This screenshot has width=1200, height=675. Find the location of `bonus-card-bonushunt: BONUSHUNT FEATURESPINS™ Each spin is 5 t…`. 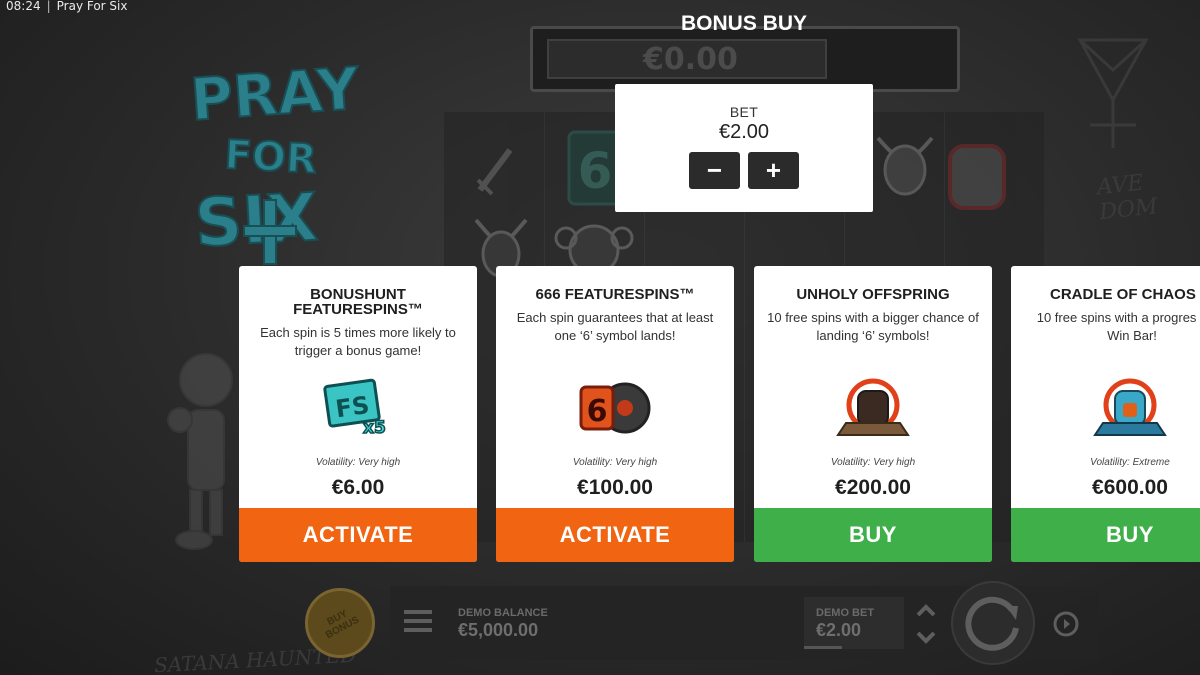

bonus-card-bonushunt: BONUSHUNT FEATURESPINS™ Each spin is 5 t… is located at coordinates (358, 414).